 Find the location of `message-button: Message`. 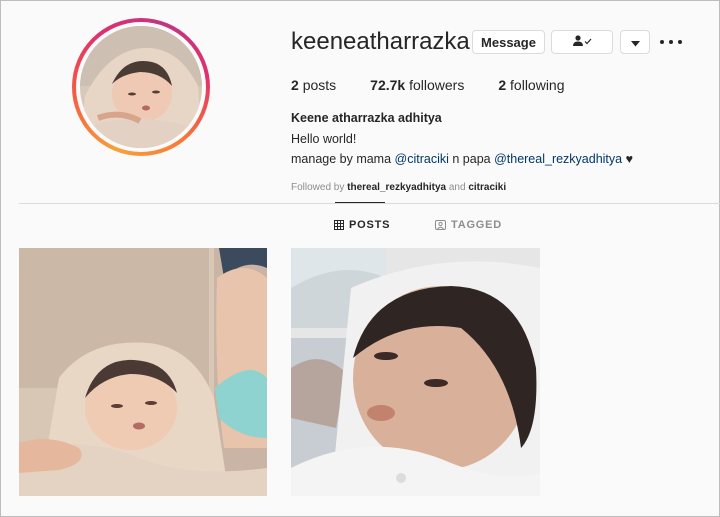

message-button: Message is located at coordinates (508, 42).